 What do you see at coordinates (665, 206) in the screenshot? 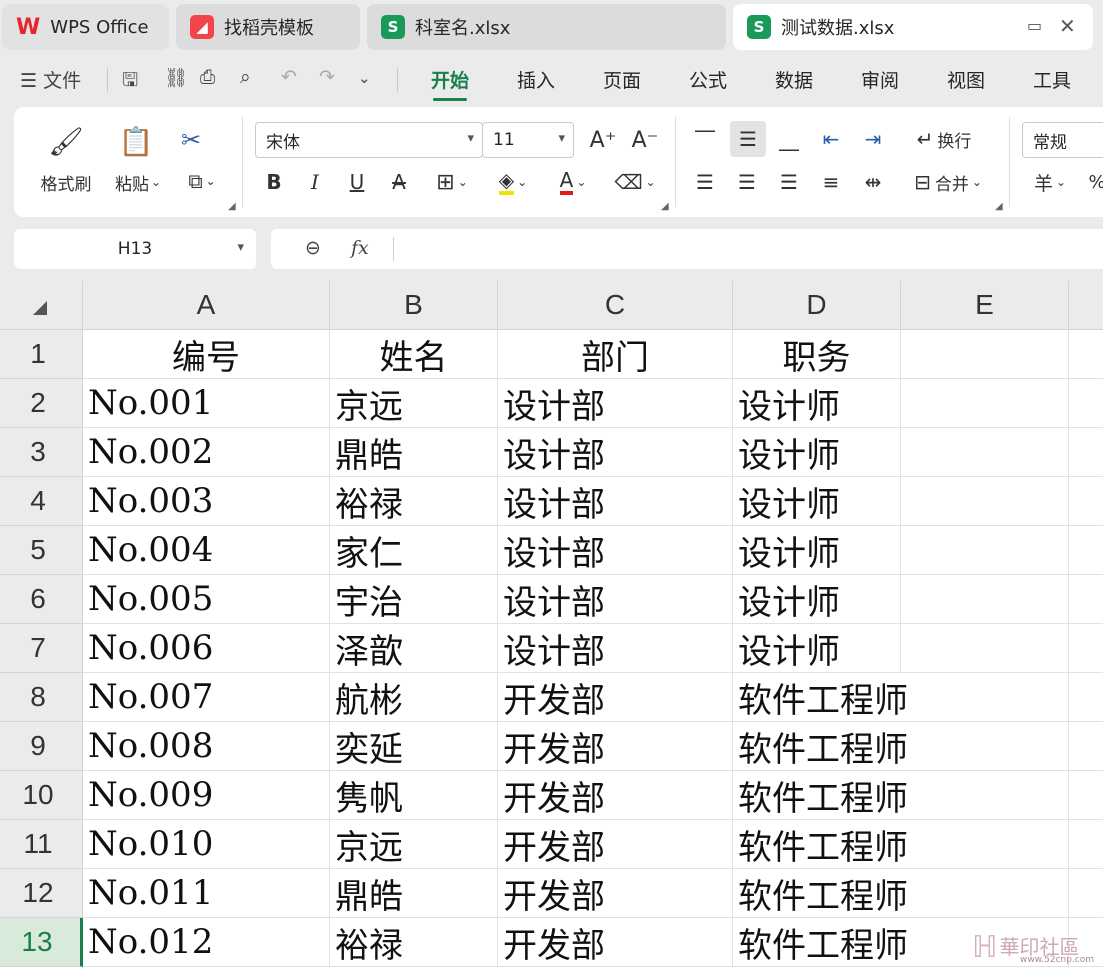
I see `font-dialog-launcher-icon: ◢` at bounding box center [665, 206].